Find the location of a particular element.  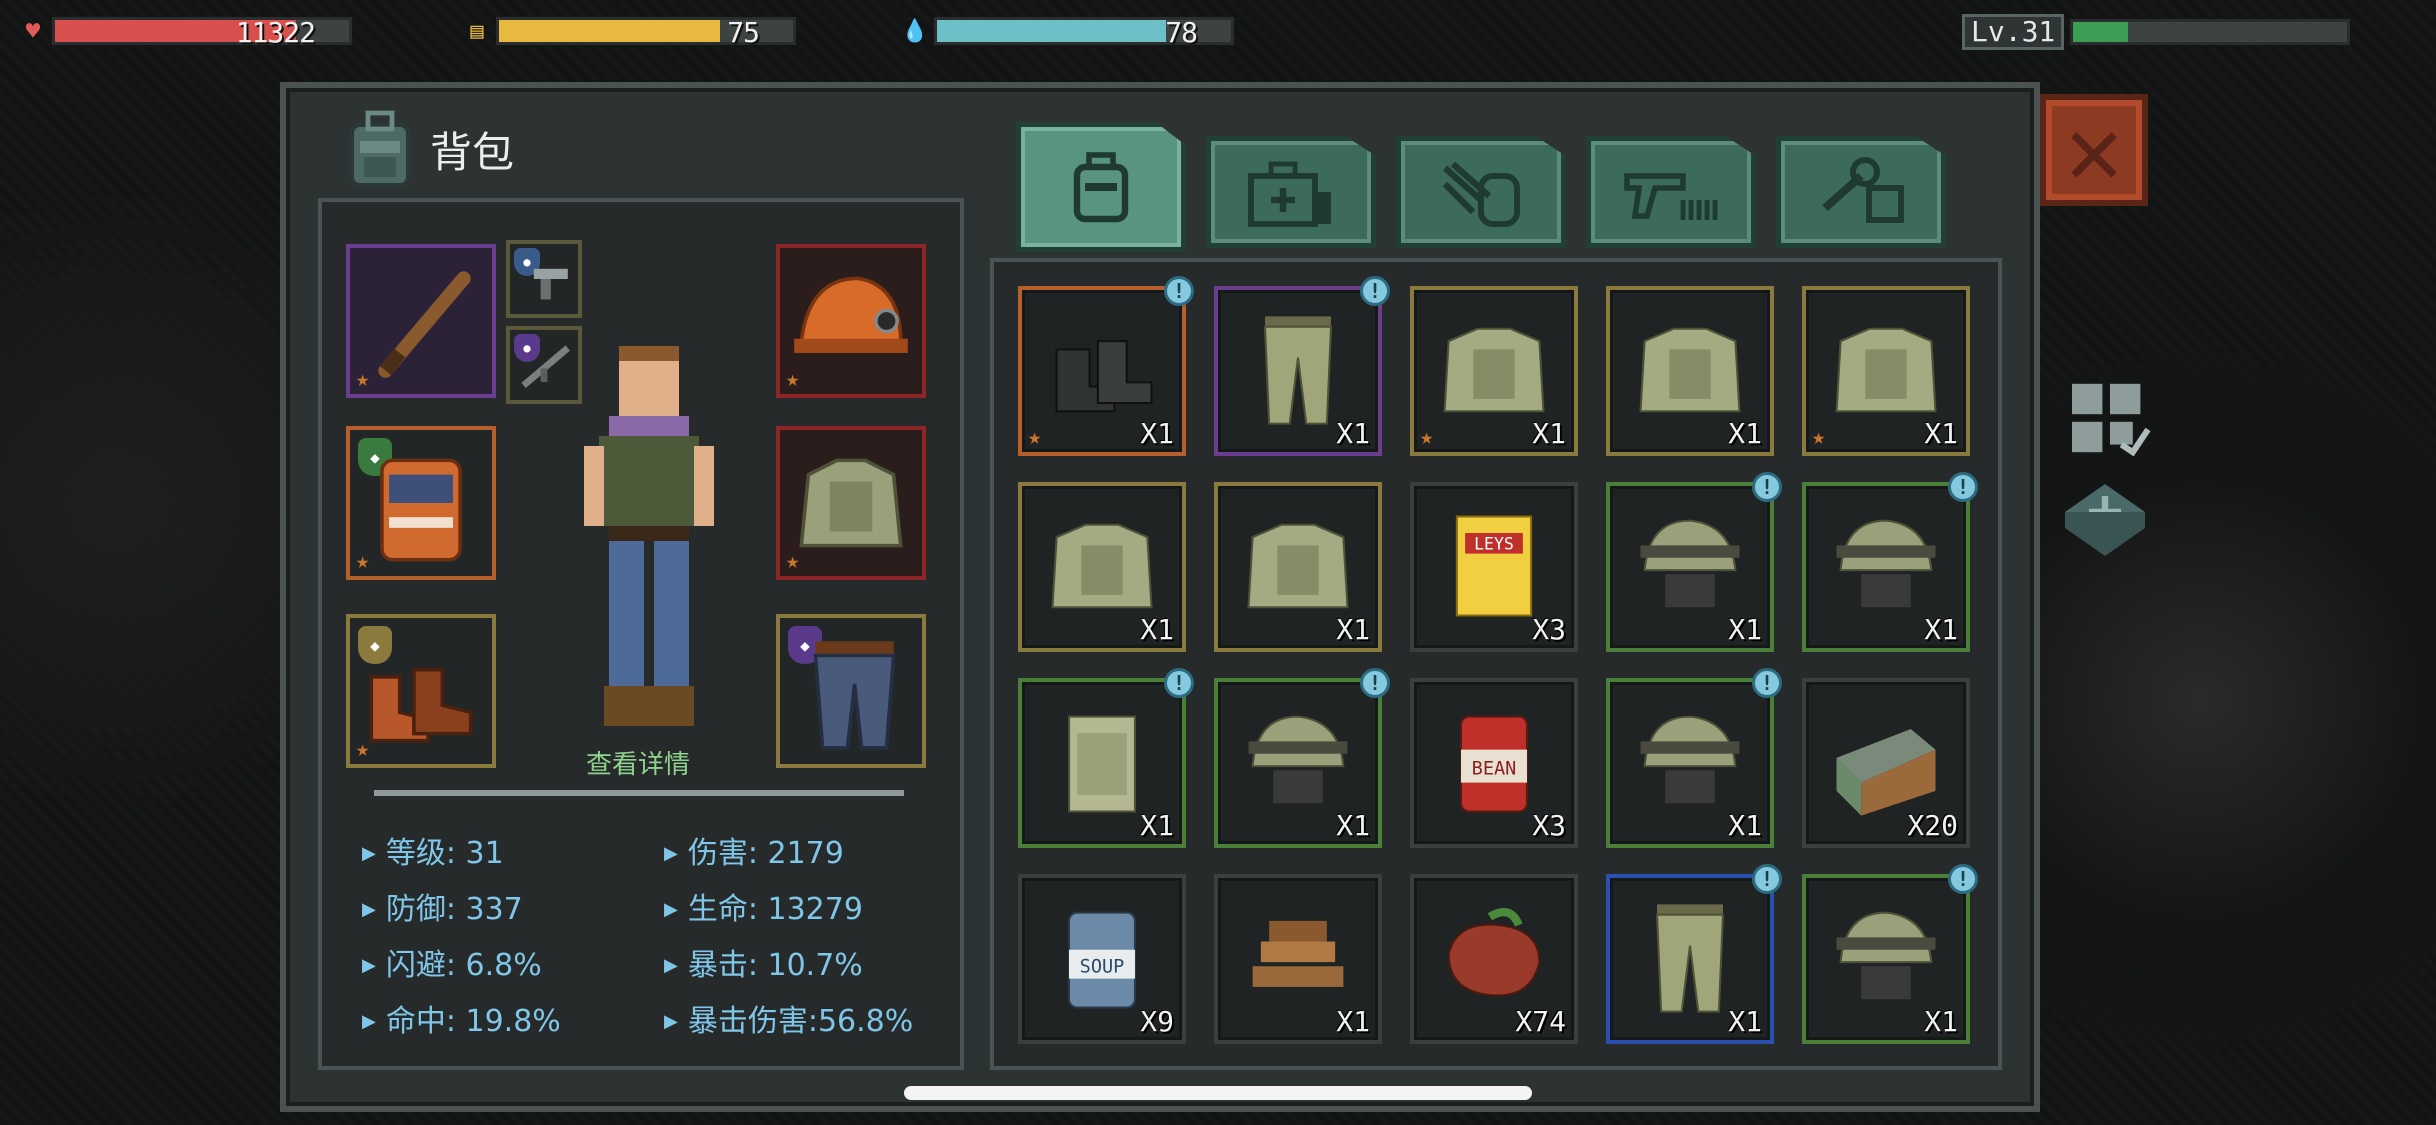

tab-medical is located at coordinates (1291, 192).